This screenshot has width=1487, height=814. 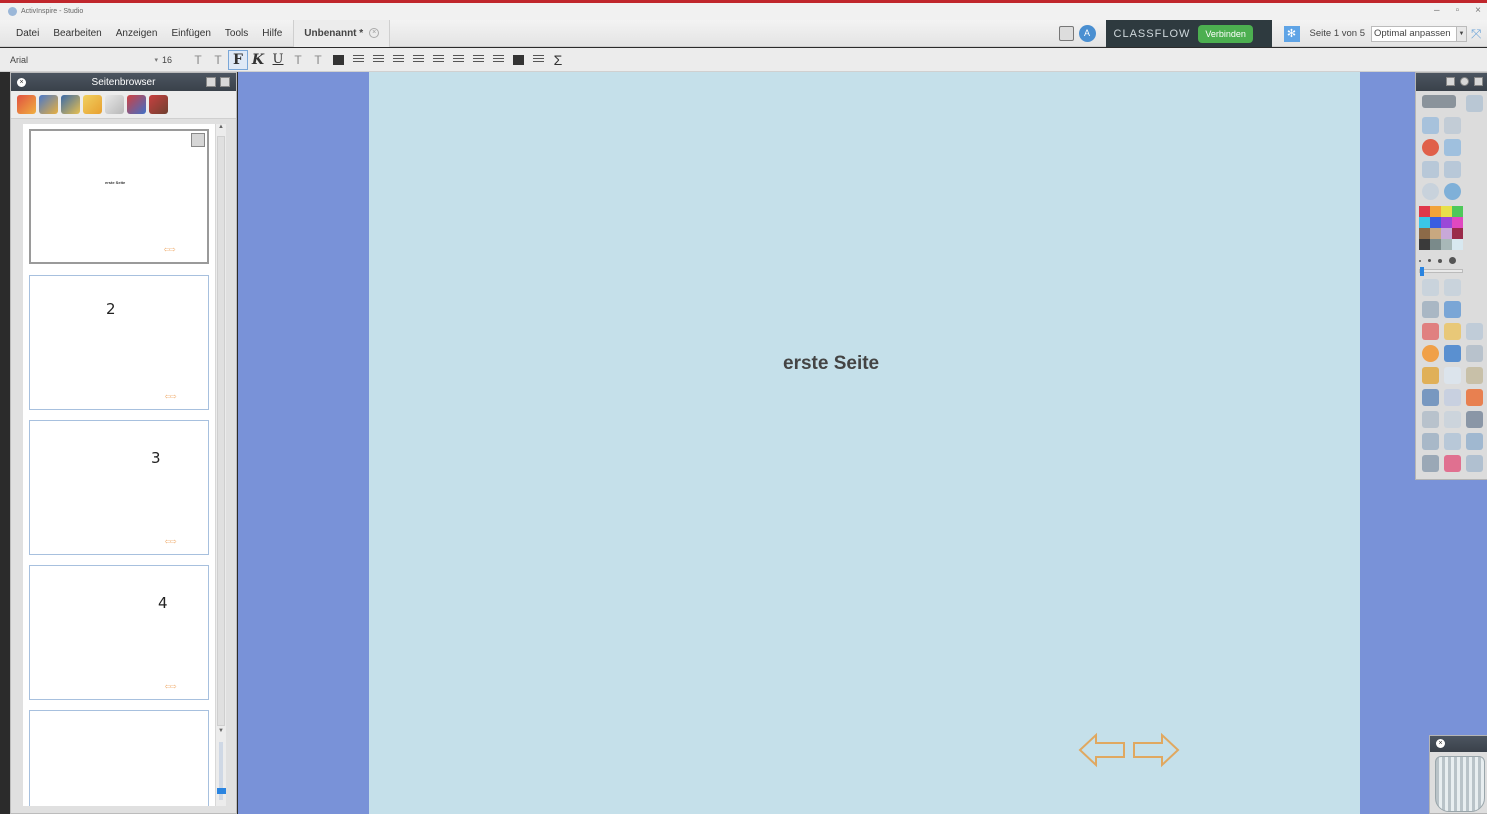 What do you see at coordinates (1450, 81) in the screenshot?
I see `toolbox-menu-icon` at bounding box center [1450, 81].